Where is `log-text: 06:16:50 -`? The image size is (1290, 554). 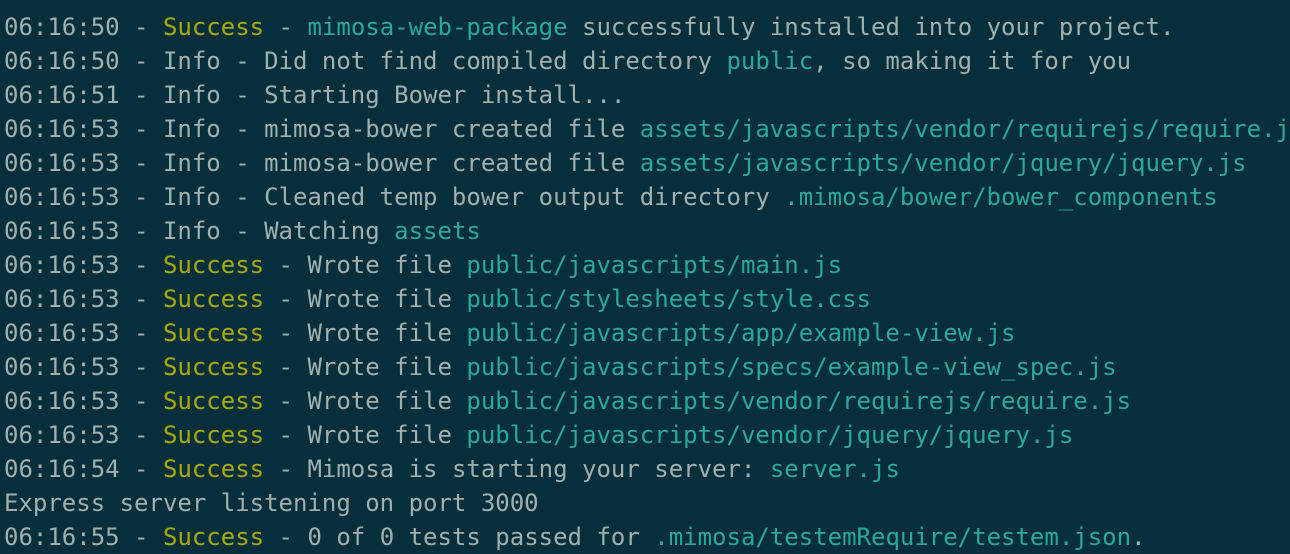 log-text: 06:16:50 - is located at coordinates (83, 27).